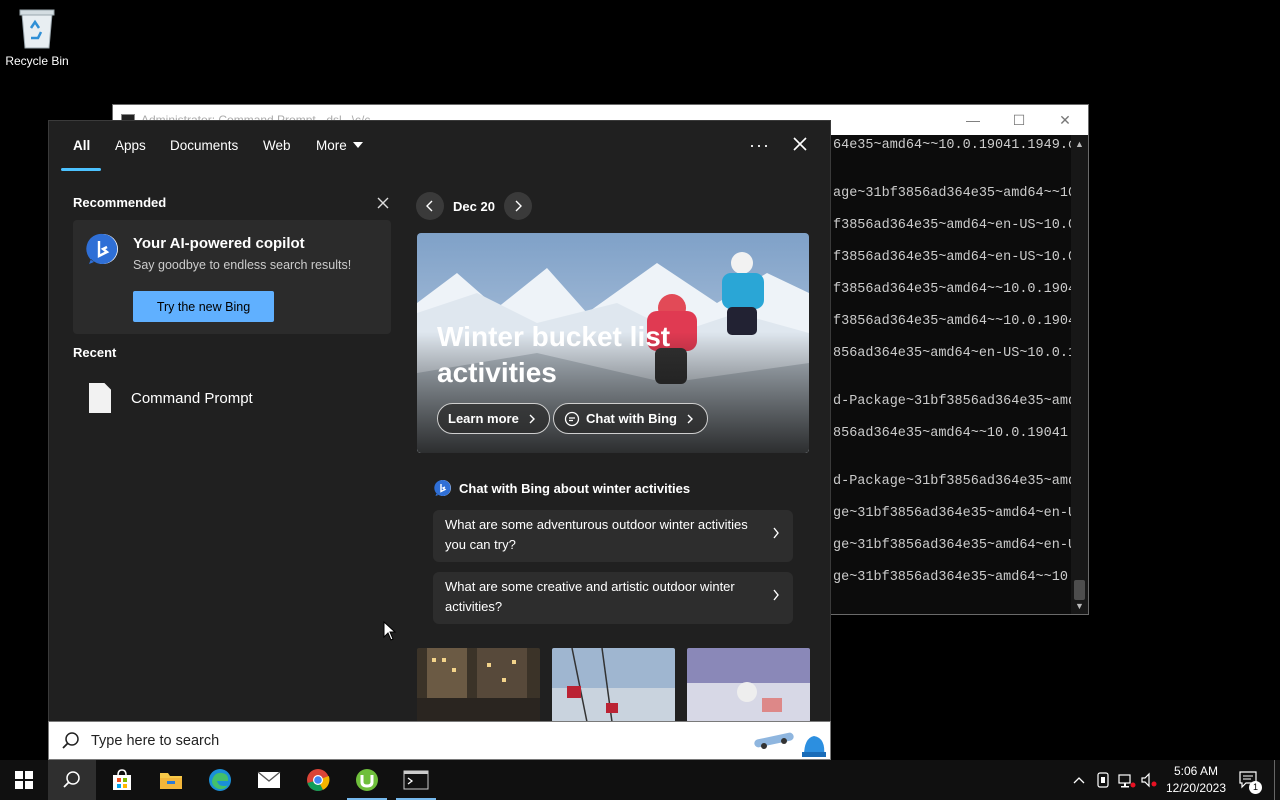 This screenshot has width=1280, height=800. Describe the element at coordinates (575, 488) in the screenshot. I see `chat-heading-text: Chat with Bing about winter activities` at that location.